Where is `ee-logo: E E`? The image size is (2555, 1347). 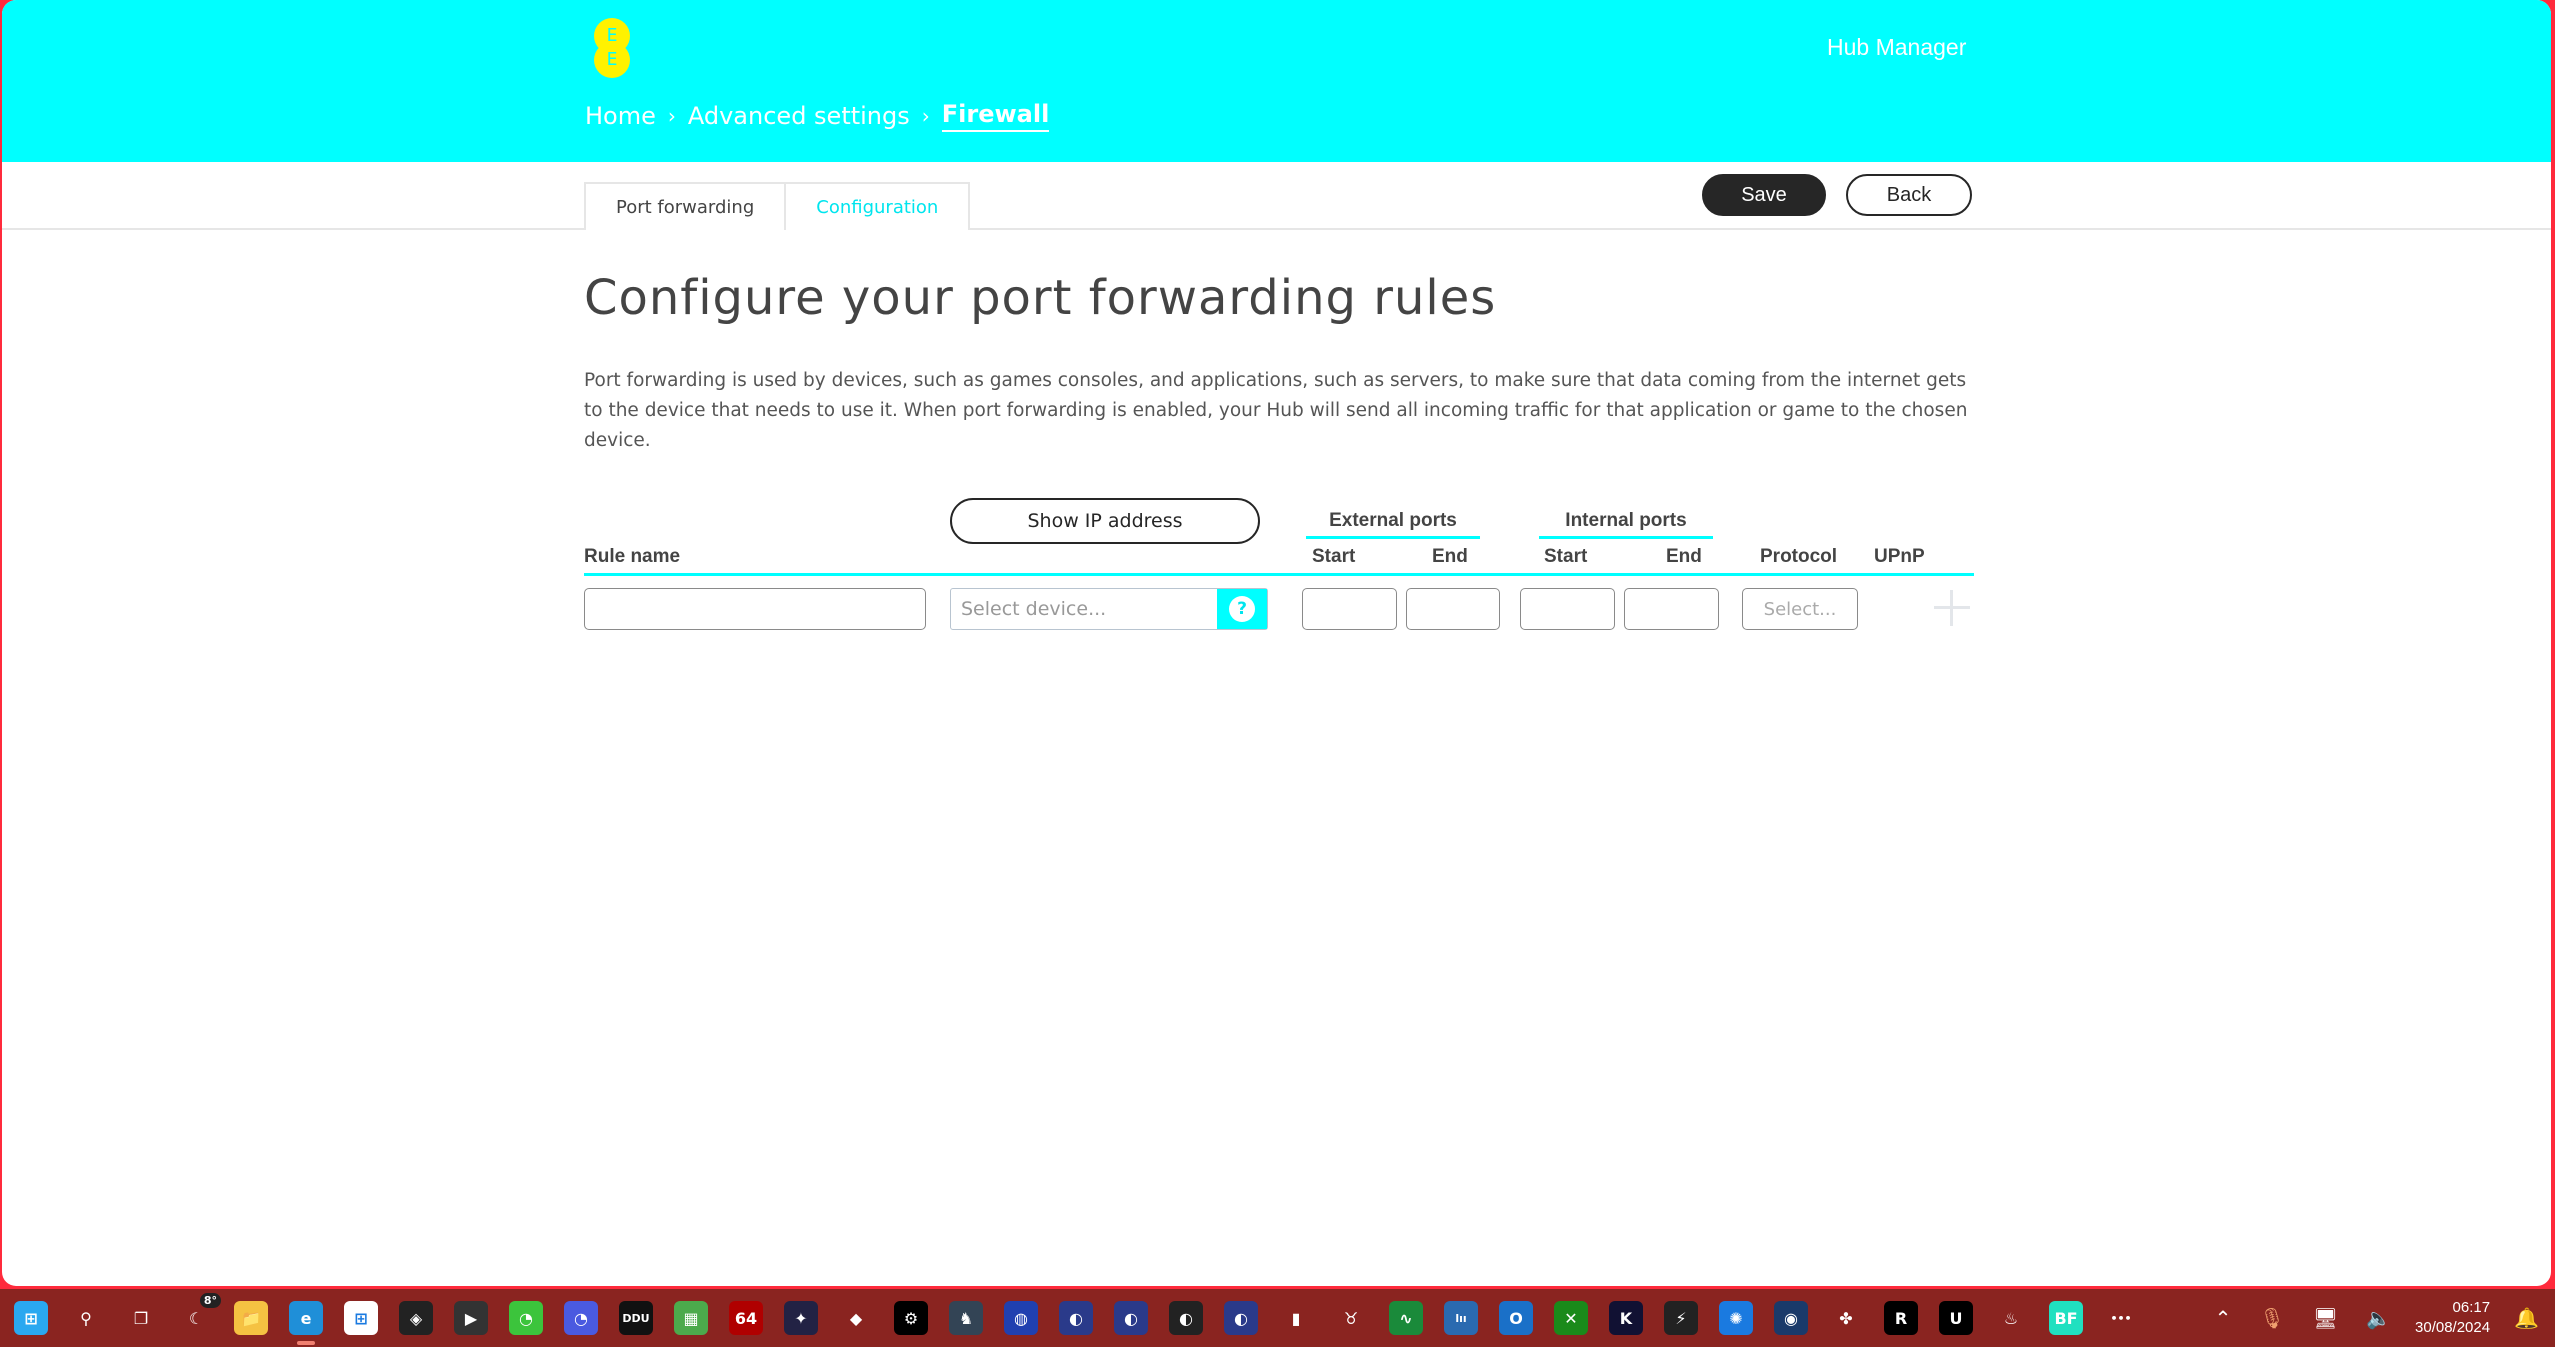 ee-logo: E E is located at coordinates (612, 48).